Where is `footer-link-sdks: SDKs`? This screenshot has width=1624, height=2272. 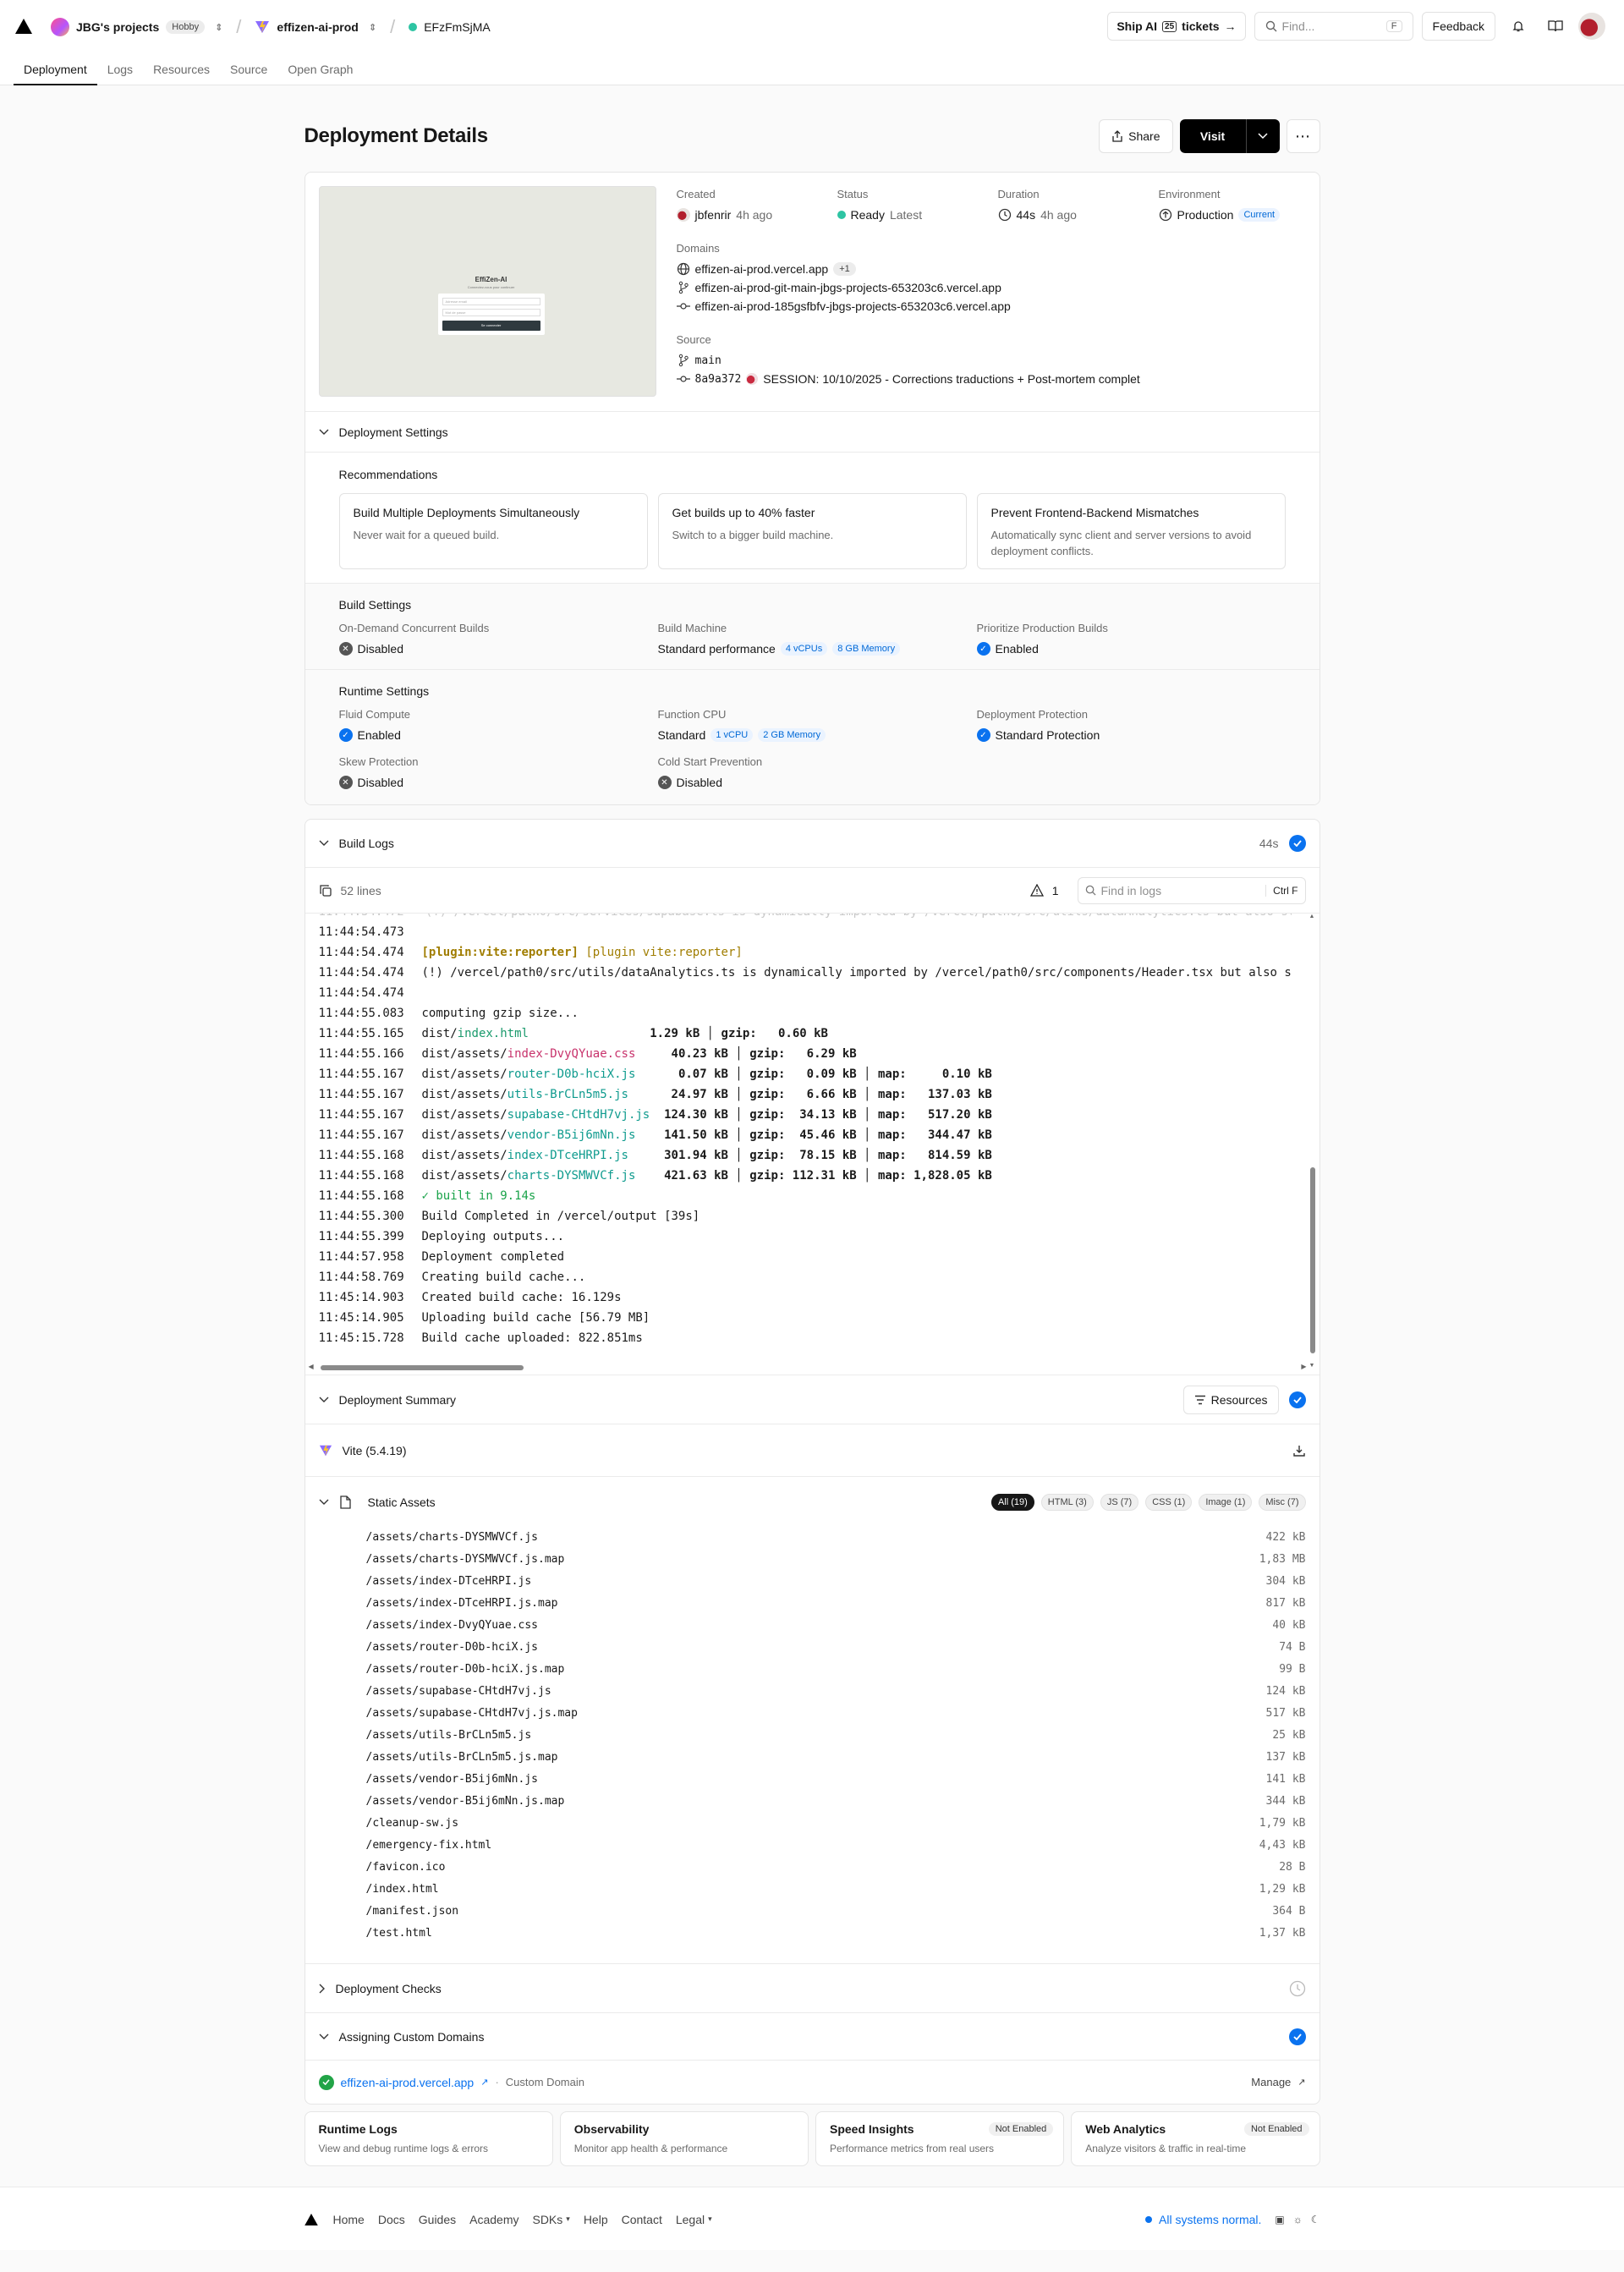
footer-link-sdks: SDKs is located at coordinates (547, 2219).